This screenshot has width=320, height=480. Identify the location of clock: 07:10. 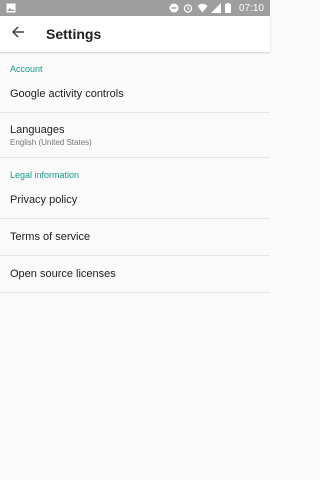
(251, 8).